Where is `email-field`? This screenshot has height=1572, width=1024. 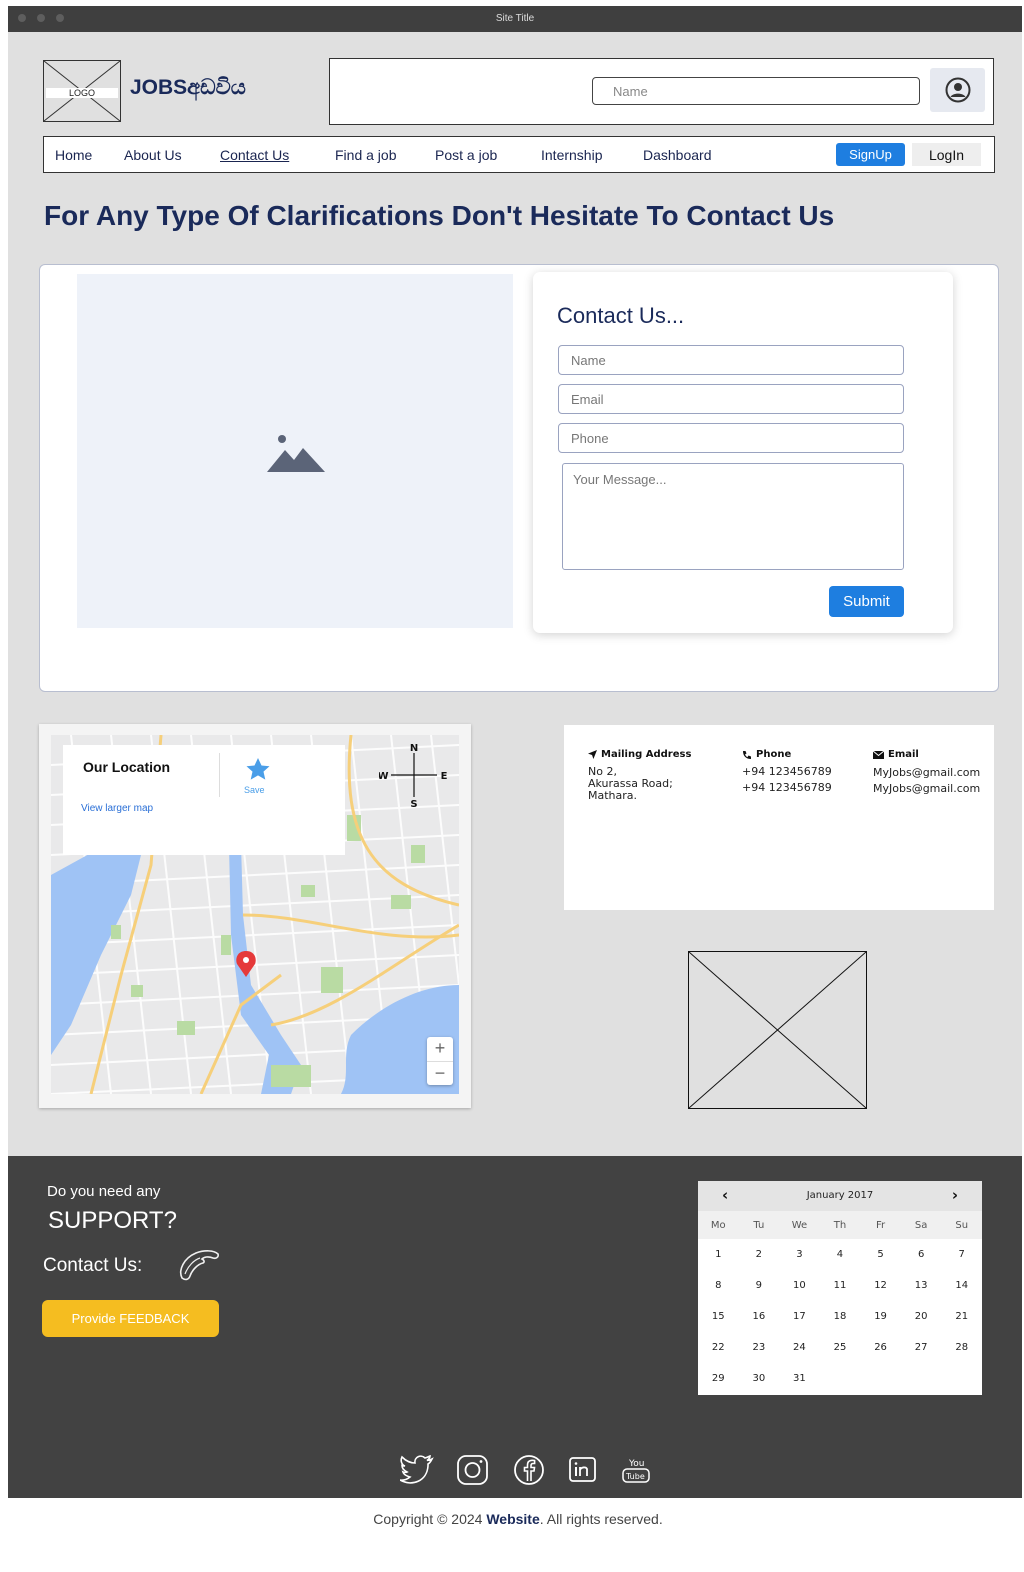 email-field is located at coordinates (731, 399).